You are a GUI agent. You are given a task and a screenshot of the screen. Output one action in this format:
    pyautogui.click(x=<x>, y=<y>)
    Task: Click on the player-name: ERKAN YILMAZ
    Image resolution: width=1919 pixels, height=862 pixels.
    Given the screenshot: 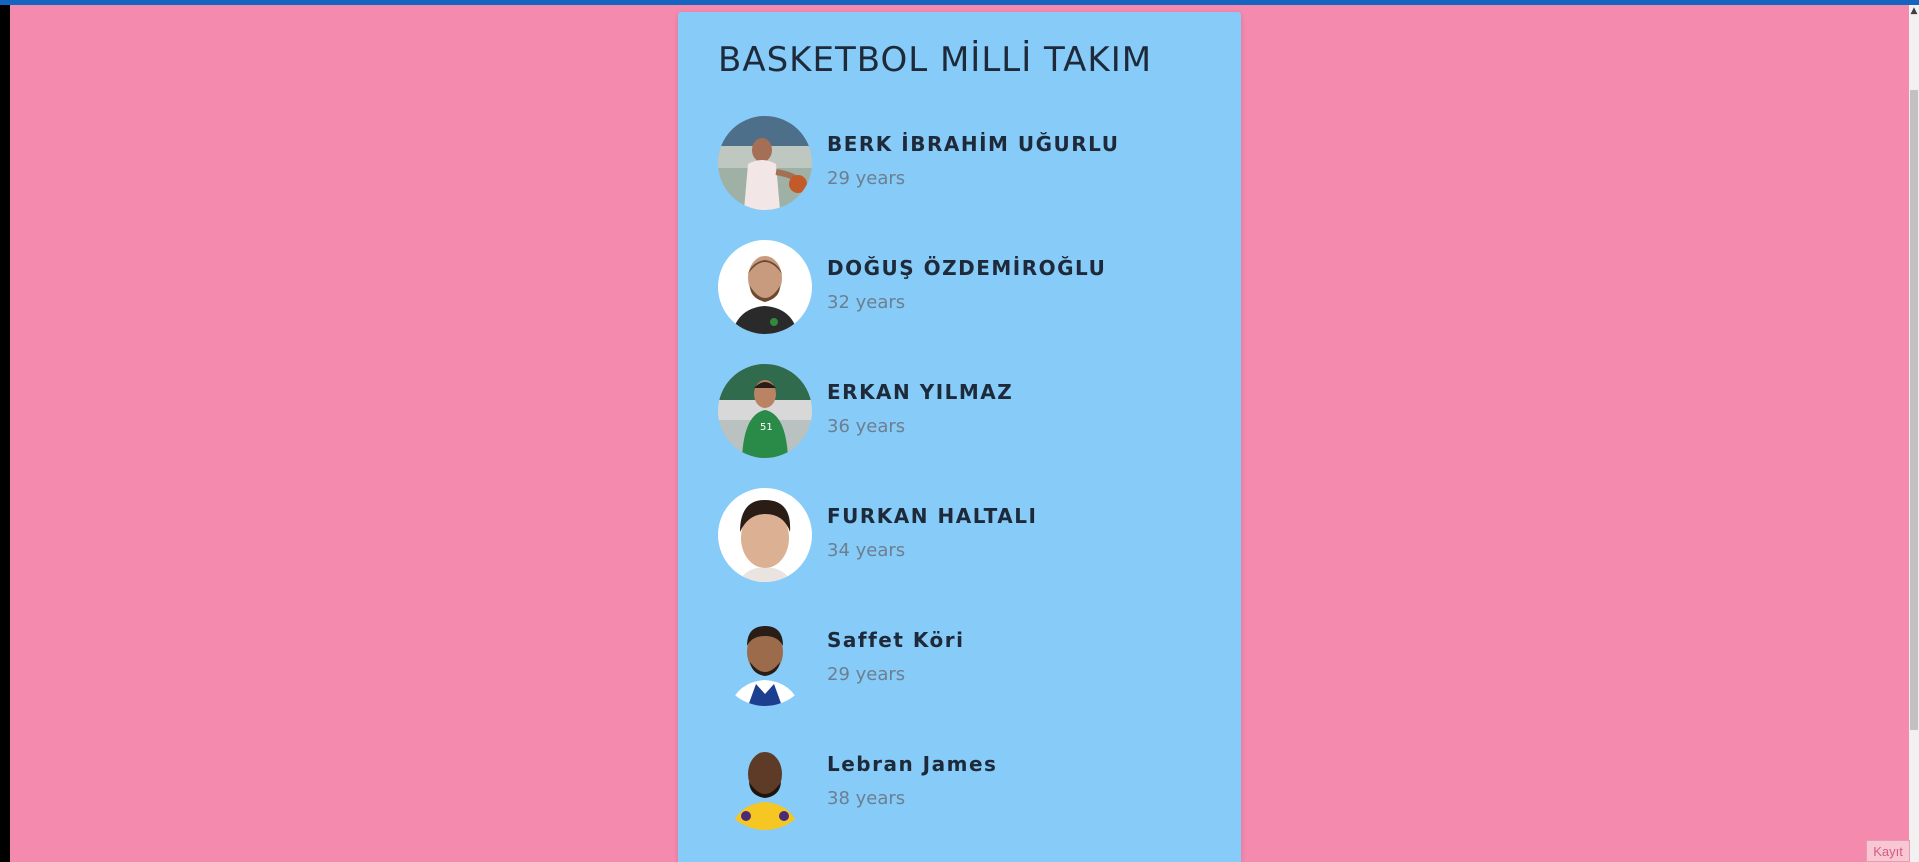 What is the action you would take?
    pyautogui.click(x=920, y=392)
    